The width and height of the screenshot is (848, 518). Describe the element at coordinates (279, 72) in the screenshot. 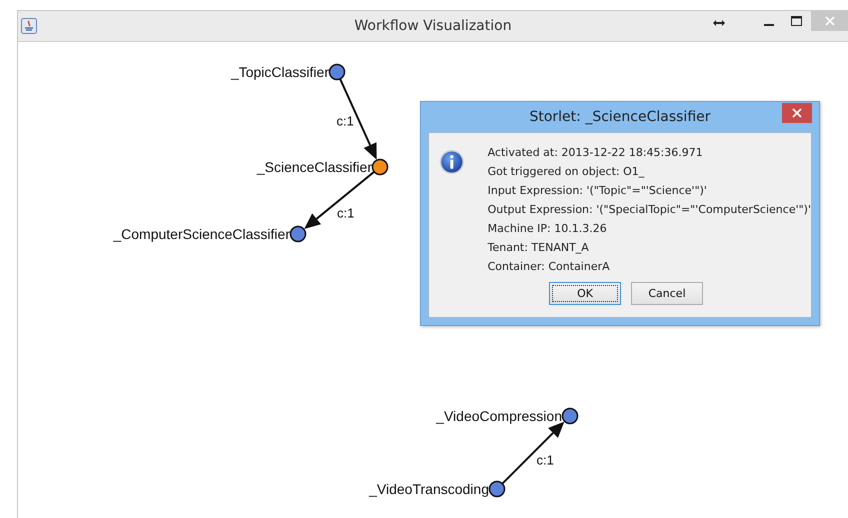

I see `node-label: _TopicClassifier` at that location.